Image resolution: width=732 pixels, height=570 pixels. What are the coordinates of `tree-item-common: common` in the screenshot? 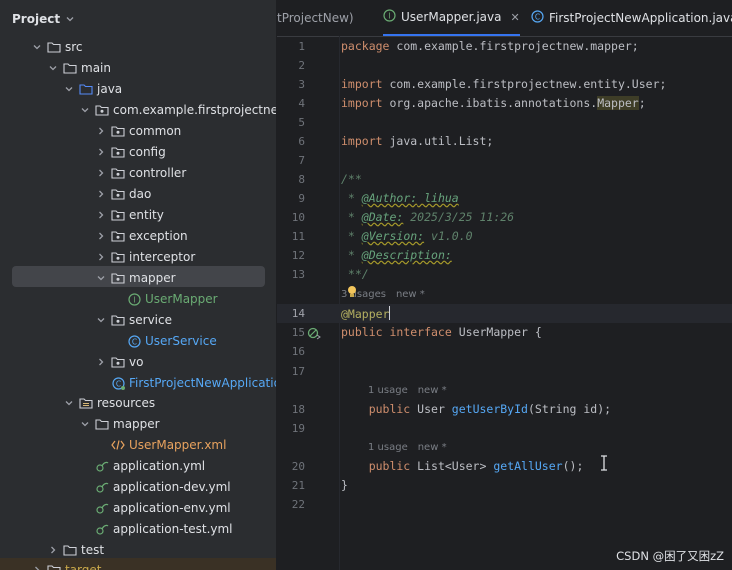 It's located at (138, 131).